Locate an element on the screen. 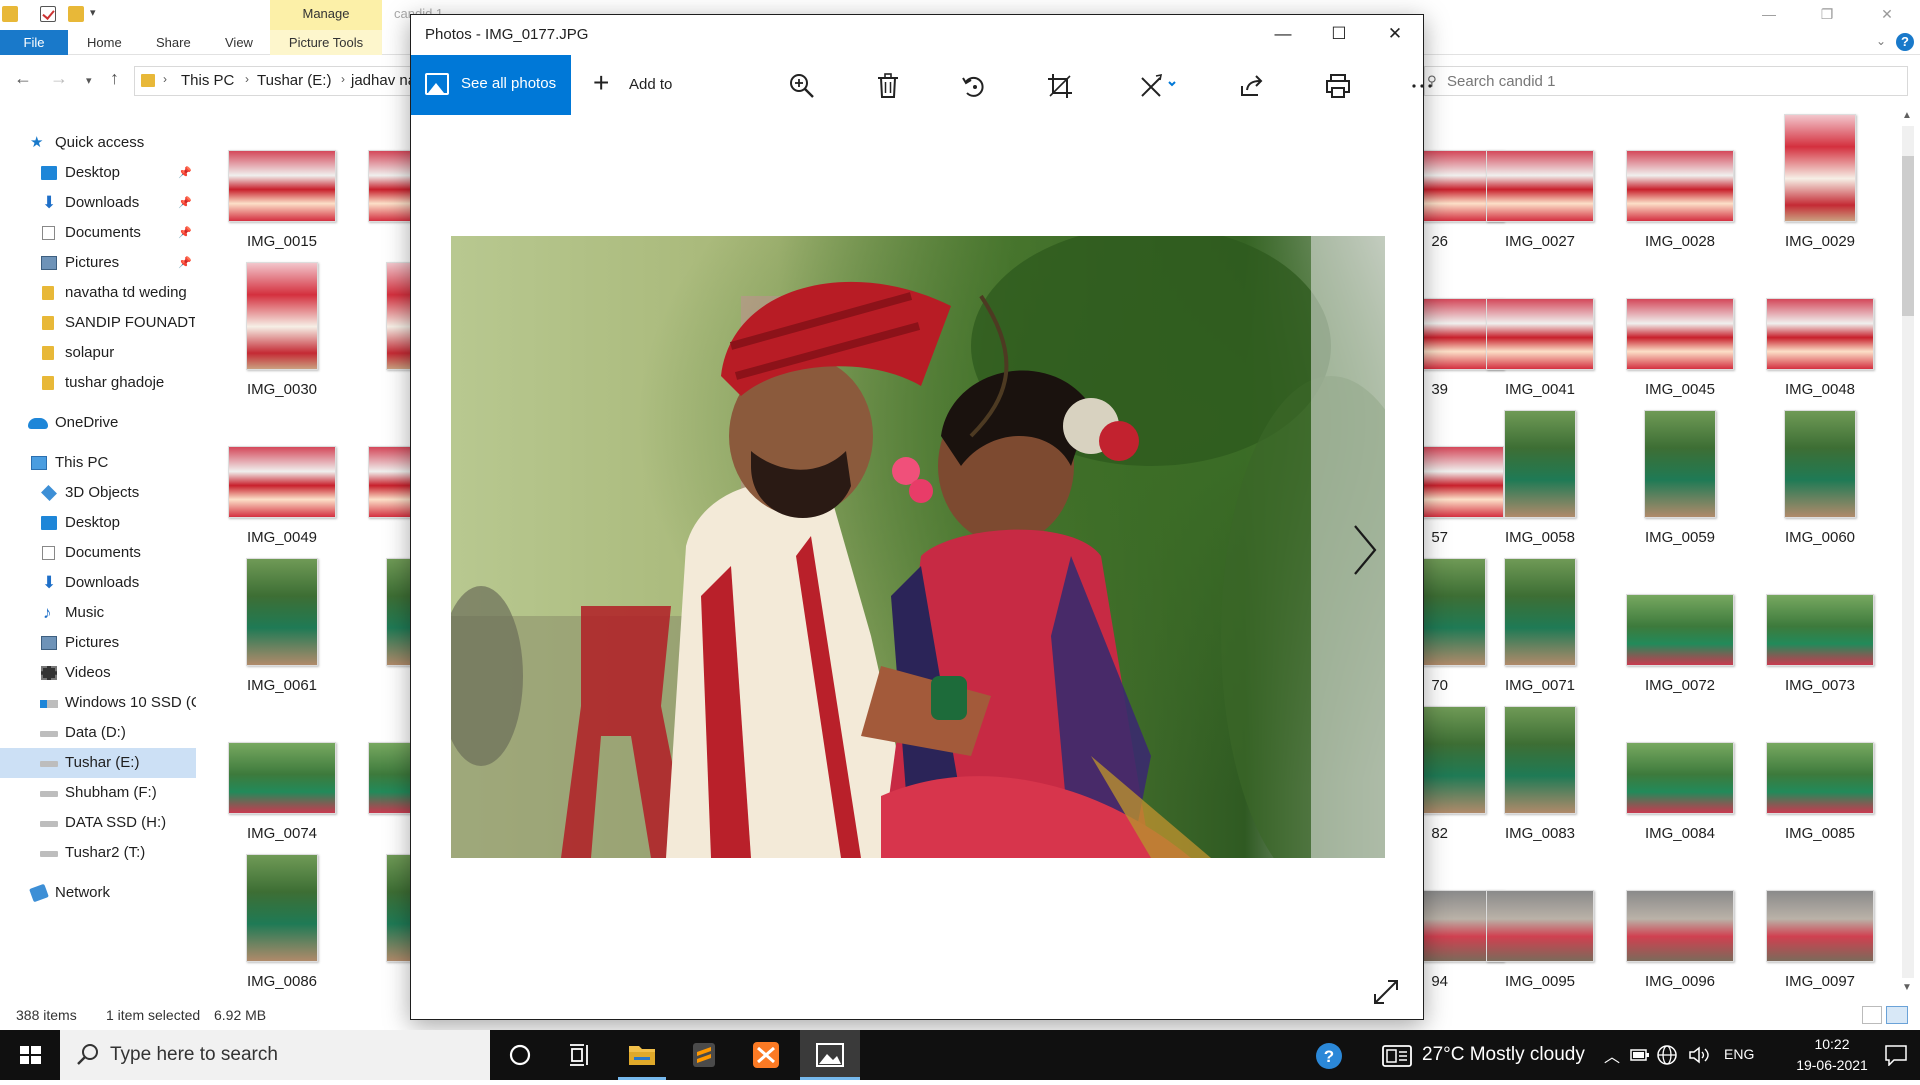 The image size is (1920, 1085). back-icon: ← is located at coordinates (23, 78).